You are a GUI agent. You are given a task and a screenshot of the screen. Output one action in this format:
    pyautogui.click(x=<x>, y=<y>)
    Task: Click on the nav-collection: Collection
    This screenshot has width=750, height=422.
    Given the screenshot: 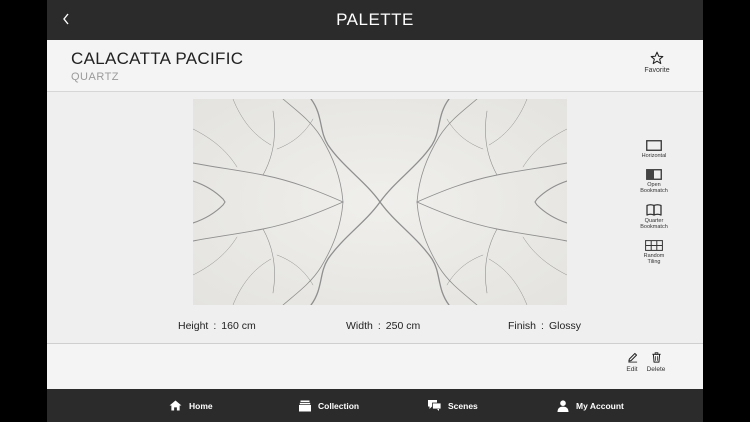 What is the action you would take?
    pyautogui.click(x=329, y=405)
    